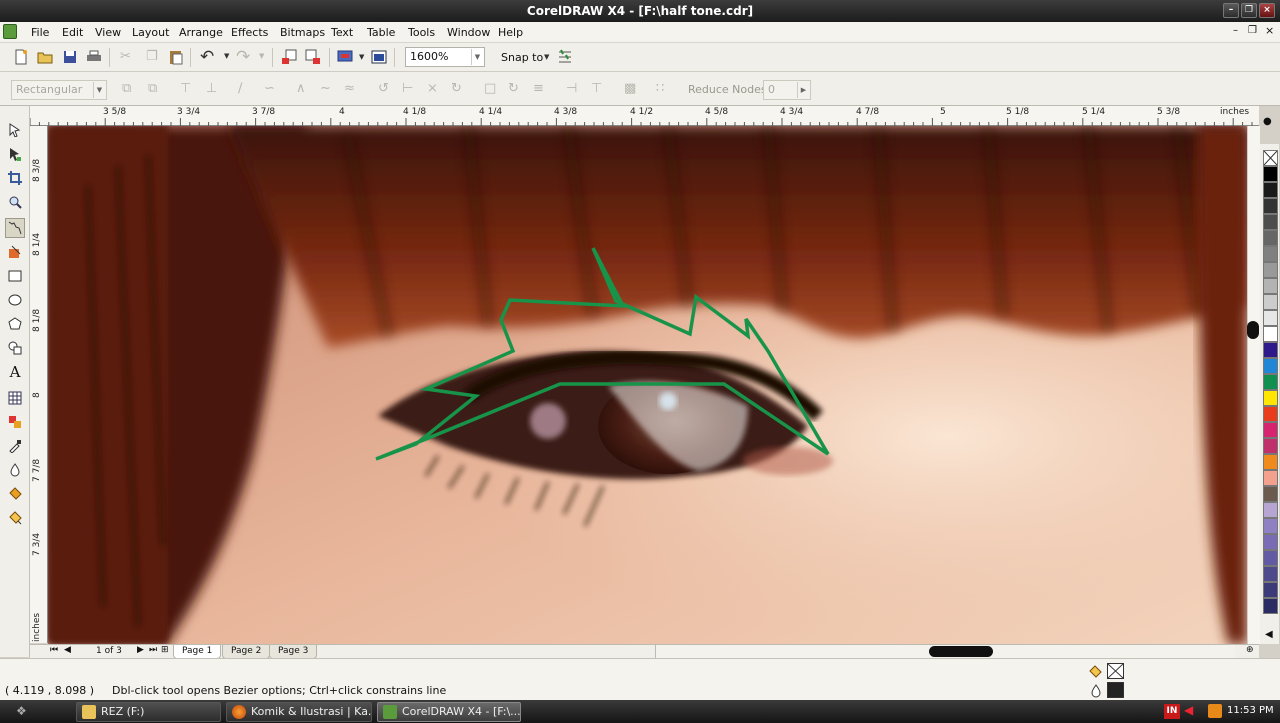  I want to click on doc-restore-button: ❐, so click(1252, 30).